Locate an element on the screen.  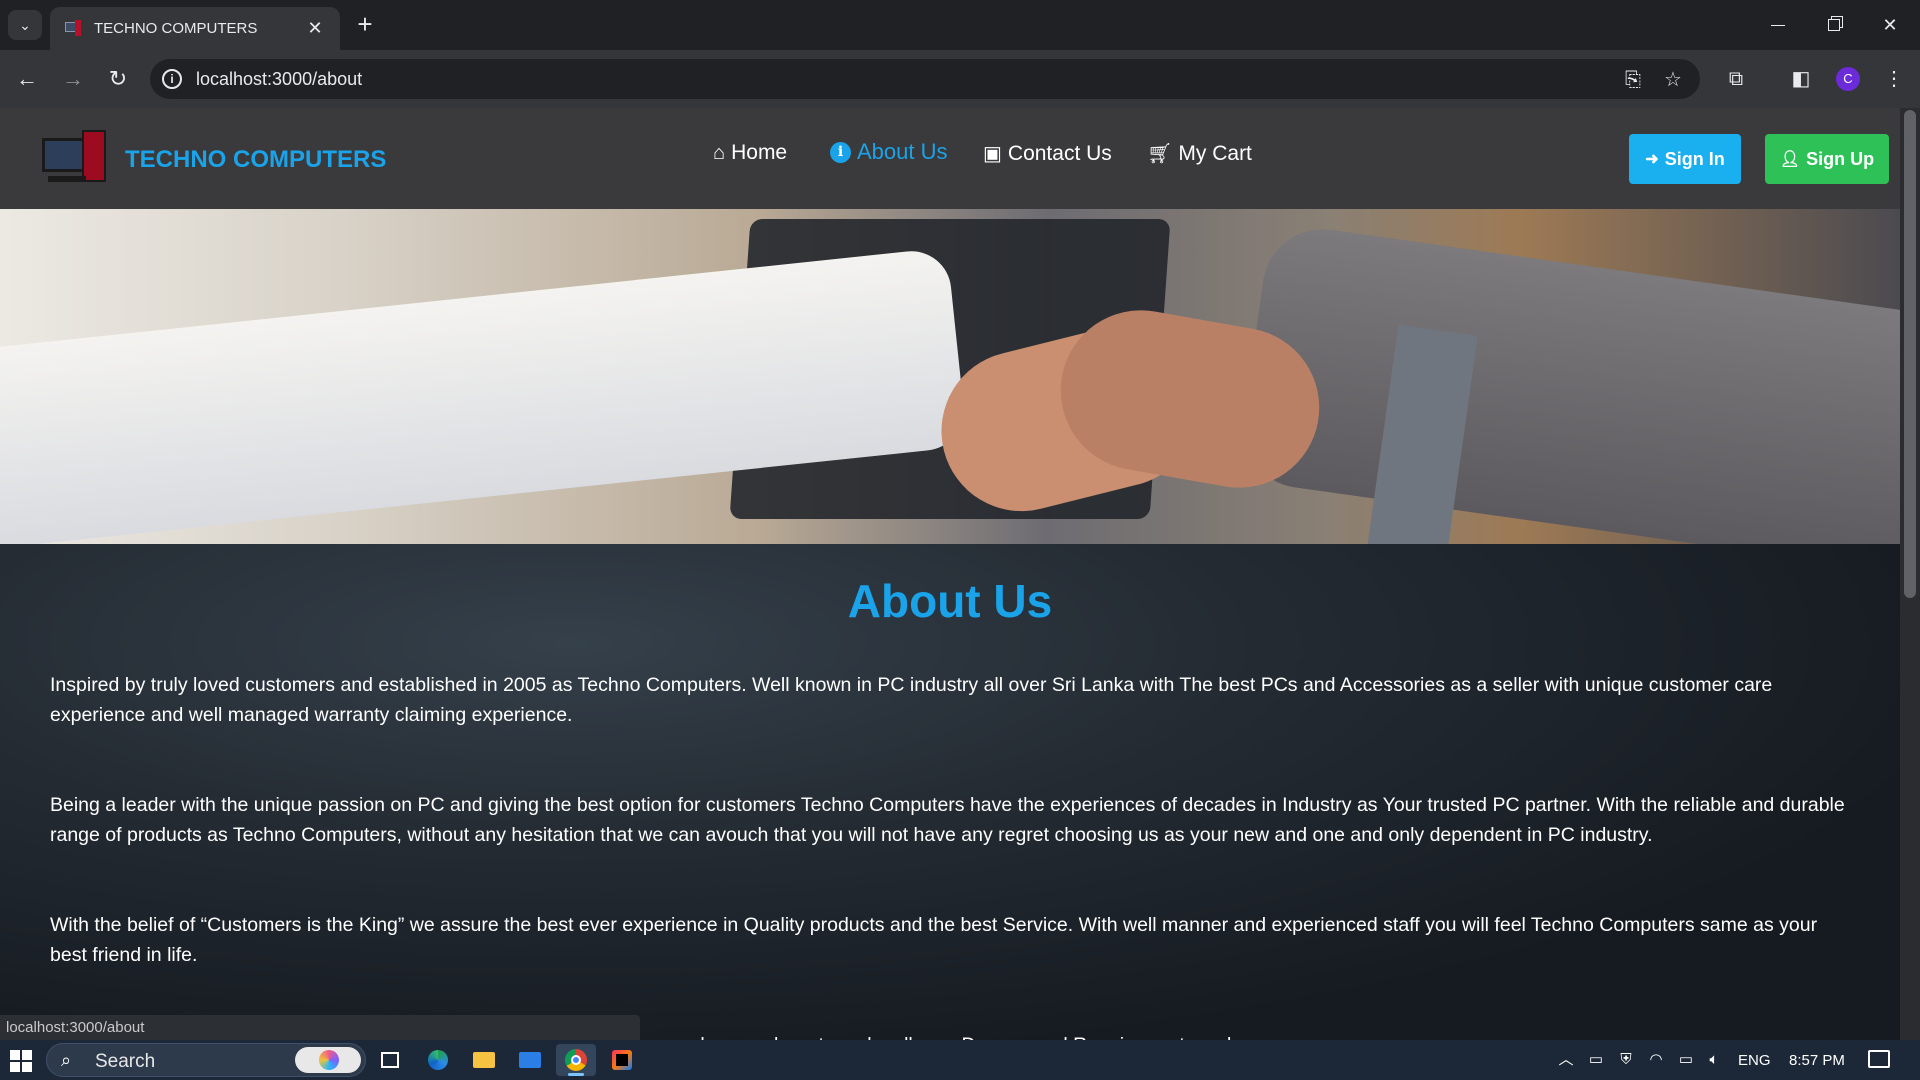
new-tab-button: + is located at coordinates (365, 25).